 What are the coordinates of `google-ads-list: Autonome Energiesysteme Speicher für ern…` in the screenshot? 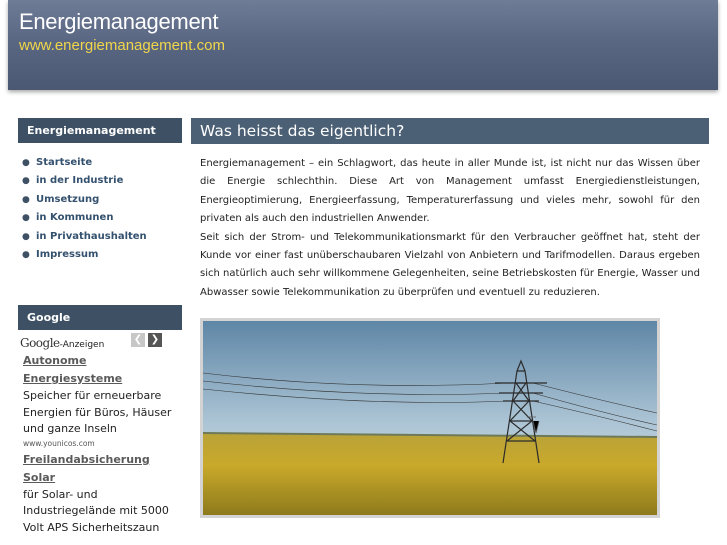 It's located at (102, 448).